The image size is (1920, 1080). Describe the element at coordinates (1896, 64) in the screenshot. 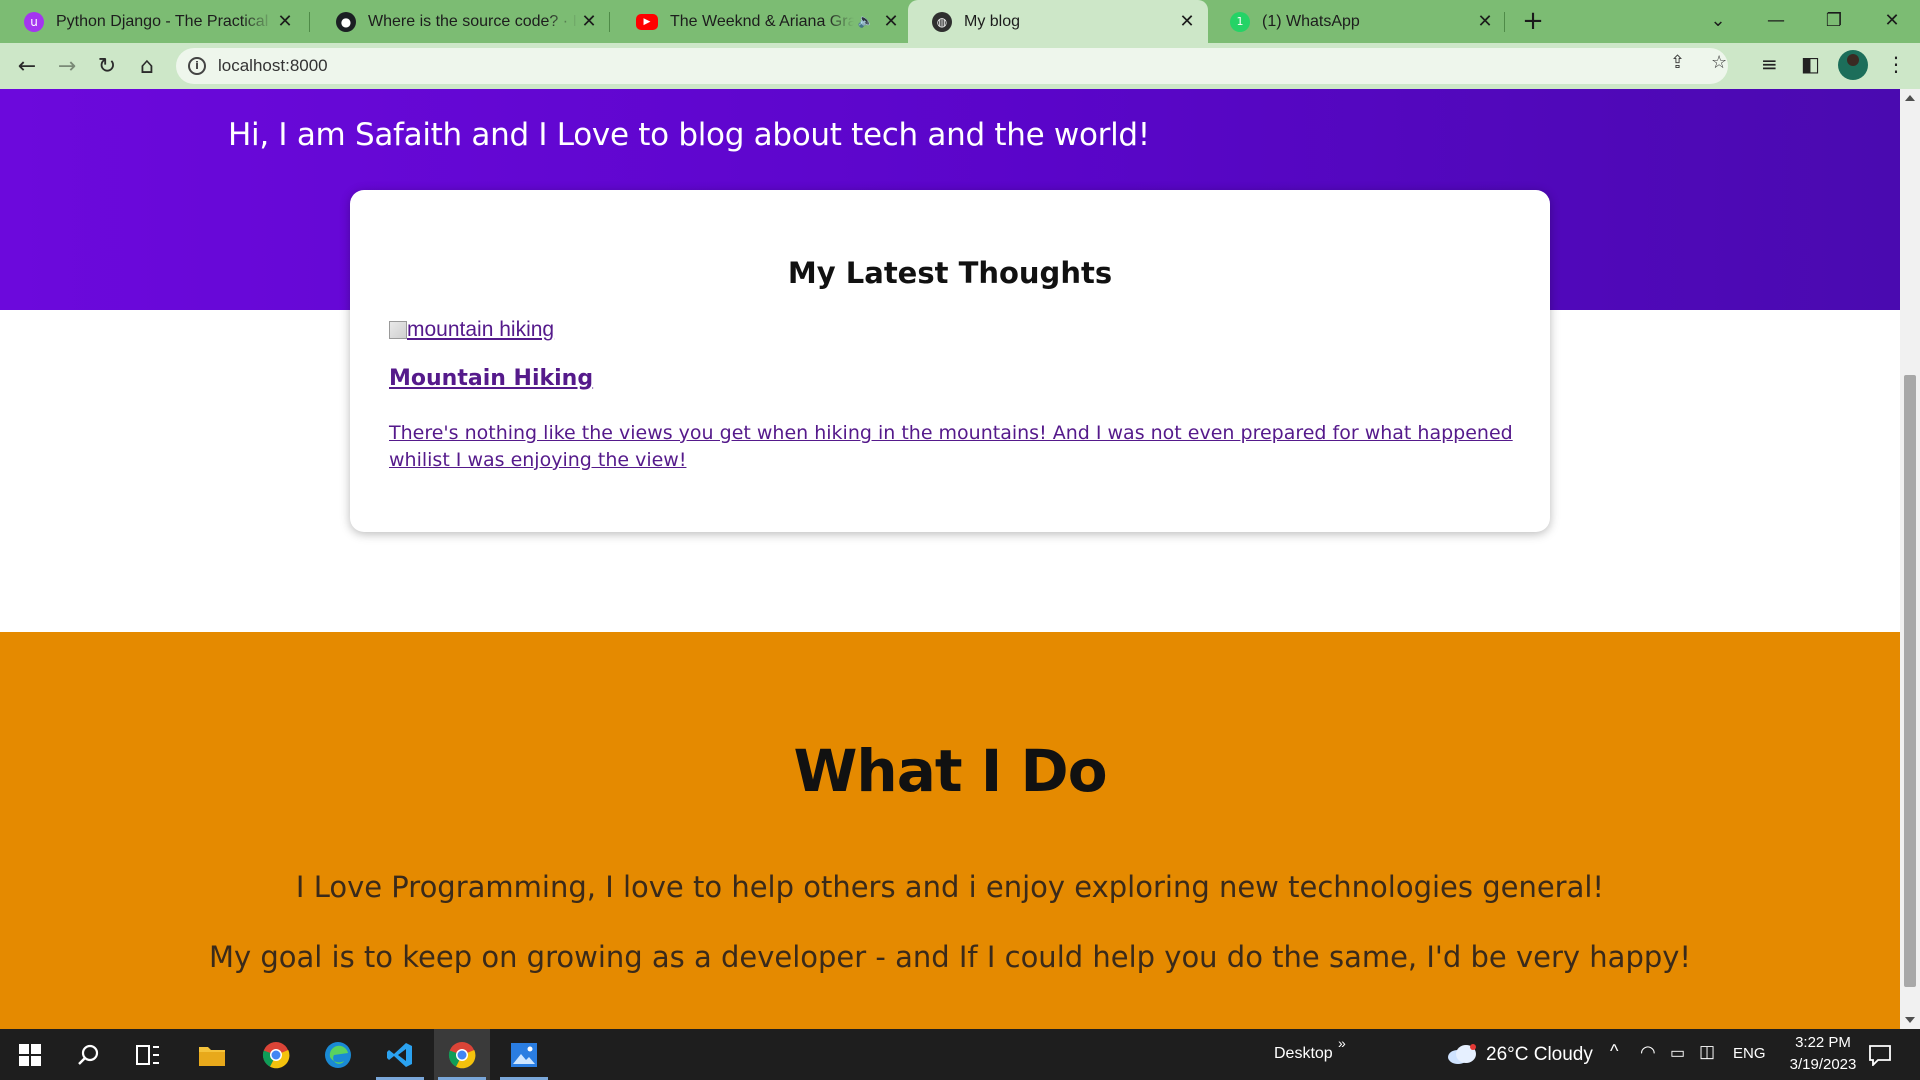

I see `menu-kebab-icon: ⋮` at that location.